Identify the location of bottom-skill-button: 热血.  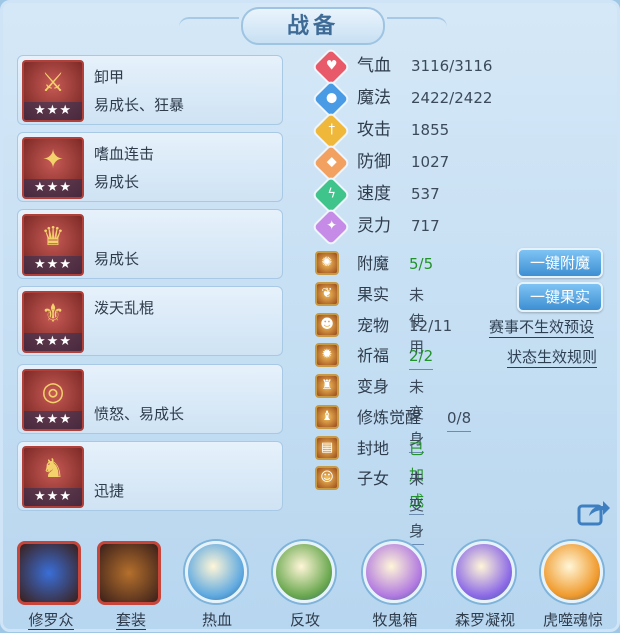
(217, 585).